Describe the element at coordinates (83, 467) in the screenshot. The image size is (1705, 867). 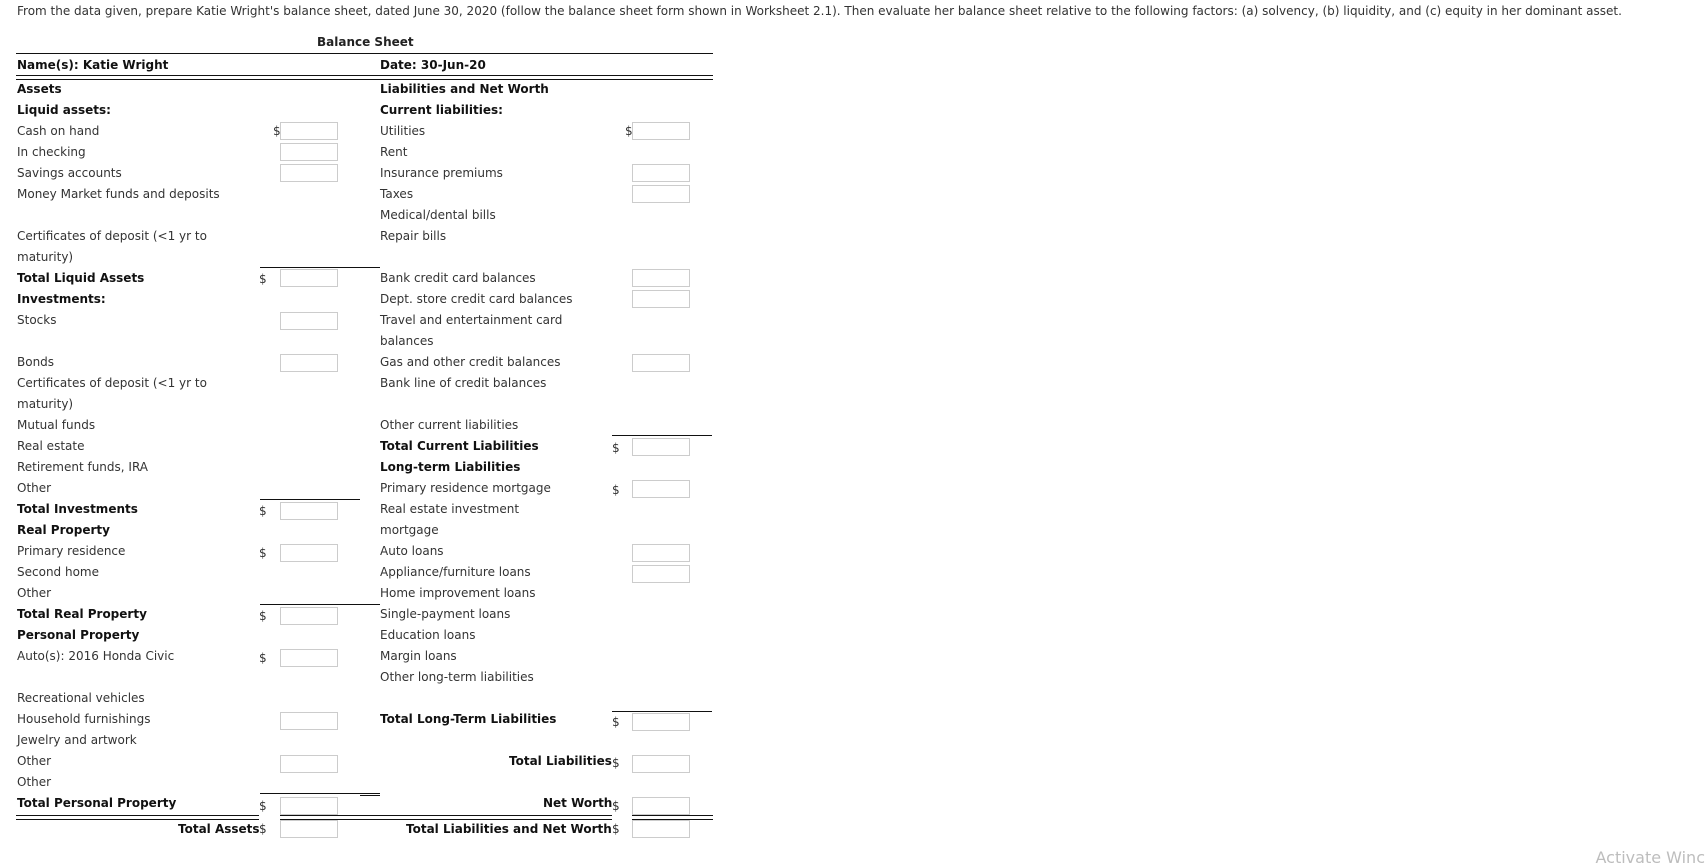
I see `retirement-label: Retirement funds, IRA` at that location.